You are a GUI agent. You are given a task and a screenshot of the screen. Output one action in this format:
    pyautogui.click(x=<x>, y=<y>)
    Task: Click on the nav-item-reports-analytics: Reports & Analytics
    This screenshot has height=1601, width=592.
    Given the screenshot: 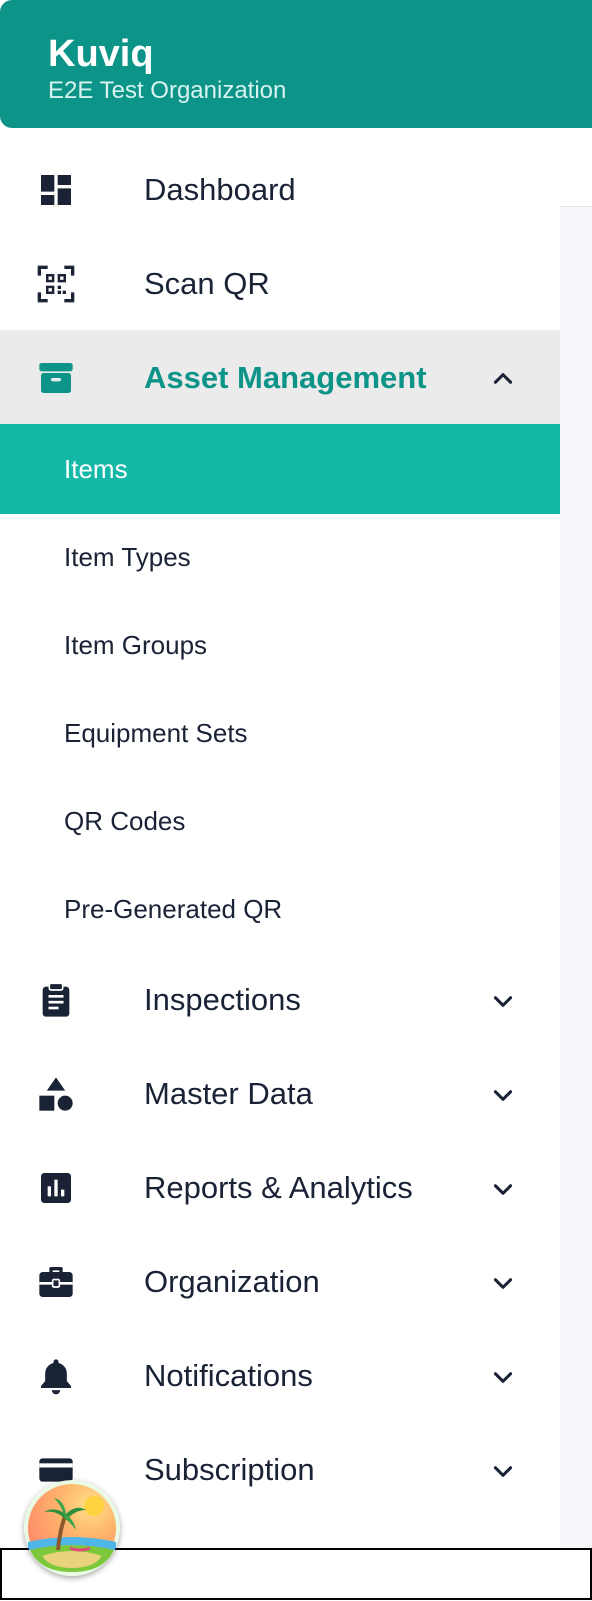 What is the action you would take?
    pyautogui.click(x=280, y=1188)
    